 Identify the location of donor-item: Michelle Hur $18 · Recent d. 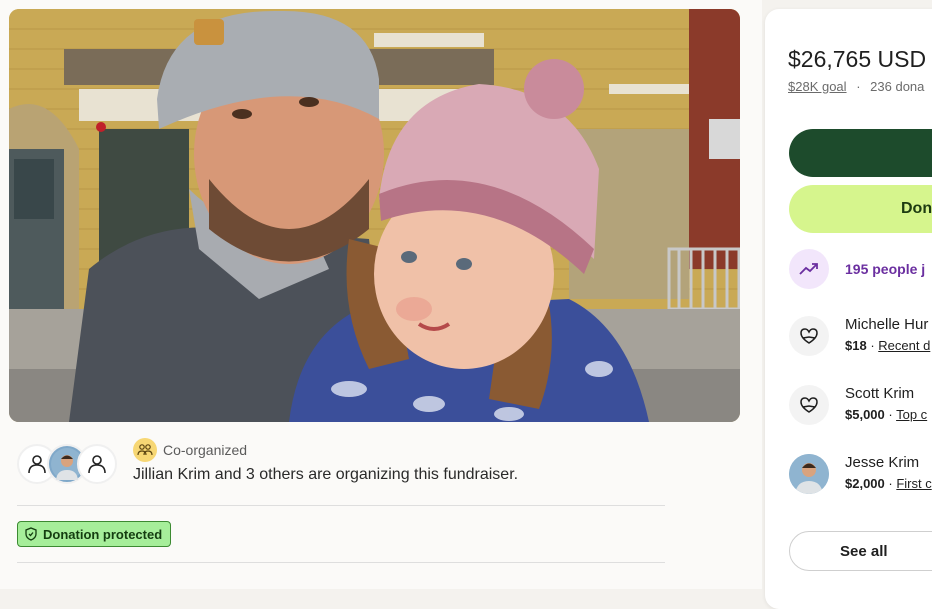
(859, 336).